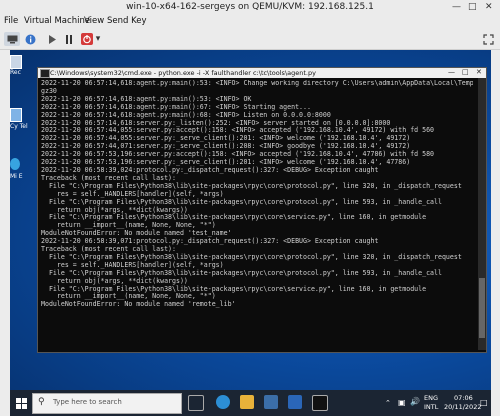 The image size is (500, 416). What do you see at coordinates (462, 407) in the screenshot?
I see `clock-date: 20/11/2022` at bounding box center [462, 407].